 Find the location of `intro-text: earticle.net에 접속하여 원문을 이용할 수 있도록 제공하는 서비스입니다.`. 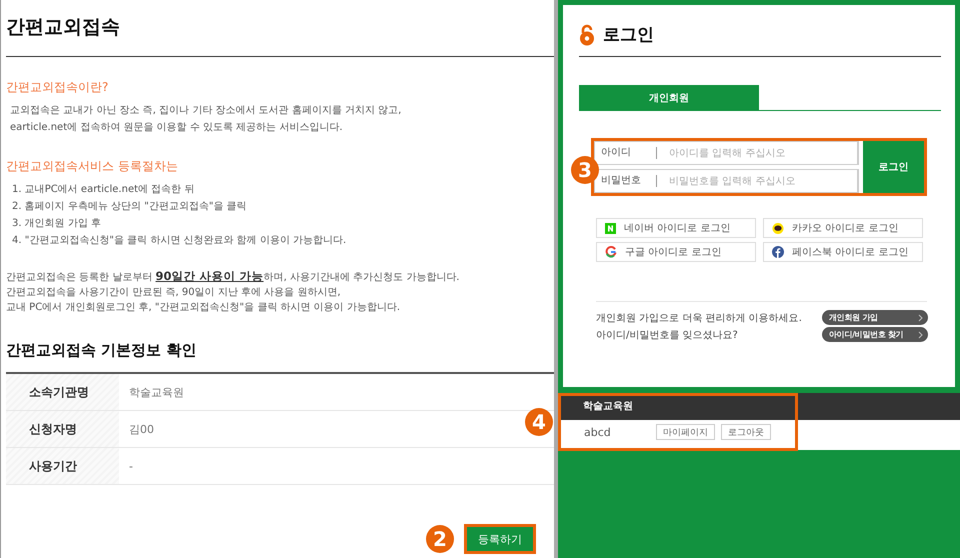

intro-text: earticle.net에 접속하여 원문을 이용할 수 있도록 제공하는 서비스입니다. is located at coordinates (177, 128).